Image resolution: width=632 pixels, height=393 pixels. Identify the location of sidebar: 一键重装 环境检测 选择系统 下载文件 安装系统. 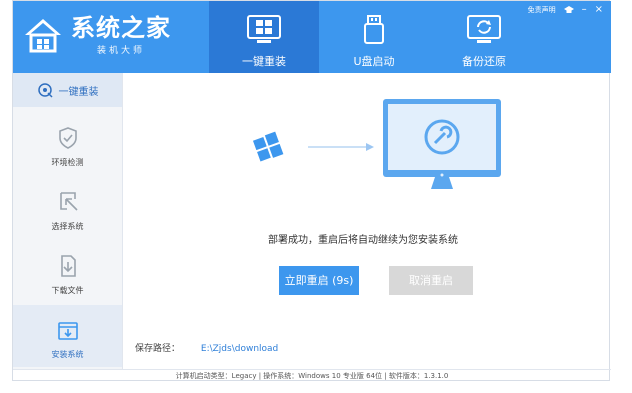
(68, 221).